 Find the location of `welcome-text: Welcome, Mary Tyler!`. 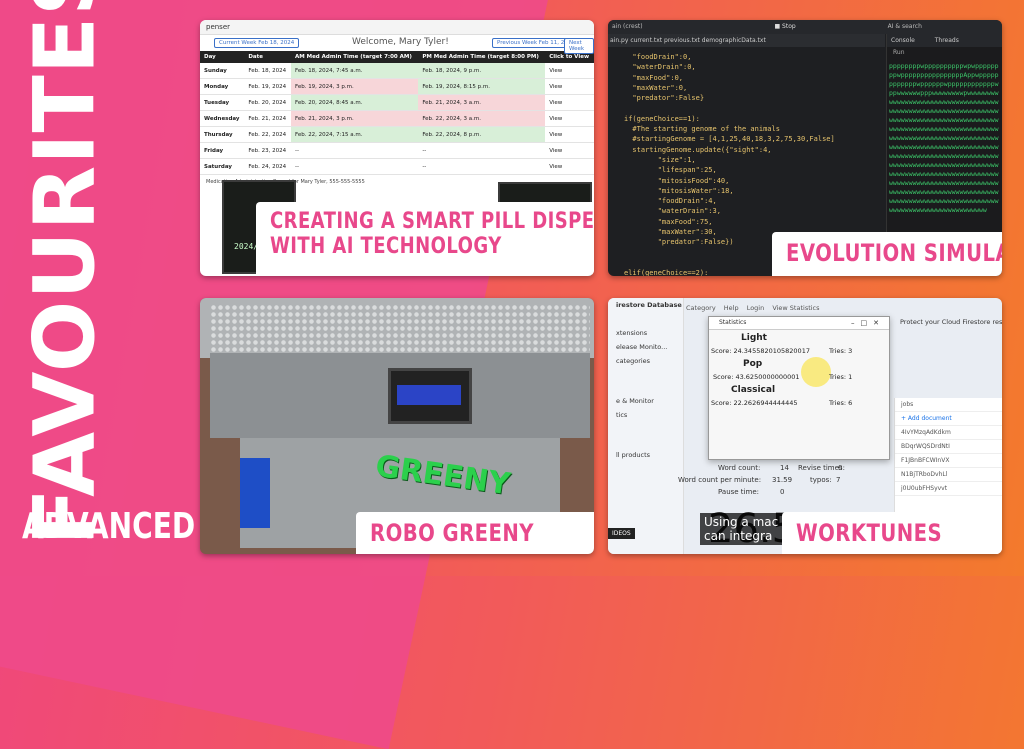

welcome-text: Welcome, Mary Tyler! is located at coordinates (400, 42).